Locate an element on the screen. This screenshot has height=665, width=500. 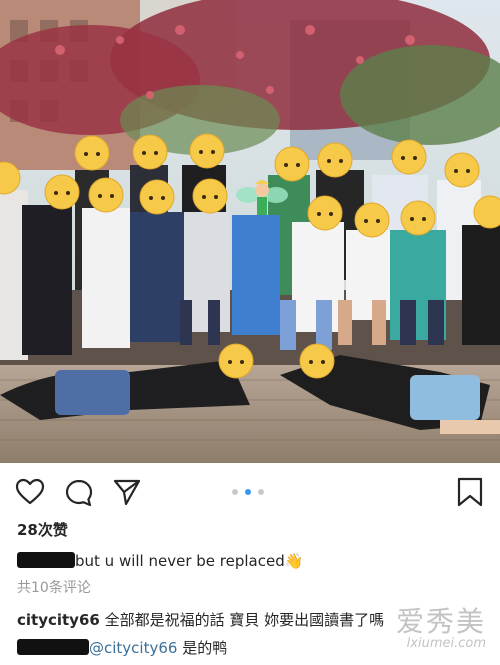
view-all-comments-link: 共10条评论 is located at coordinates (54, 587).